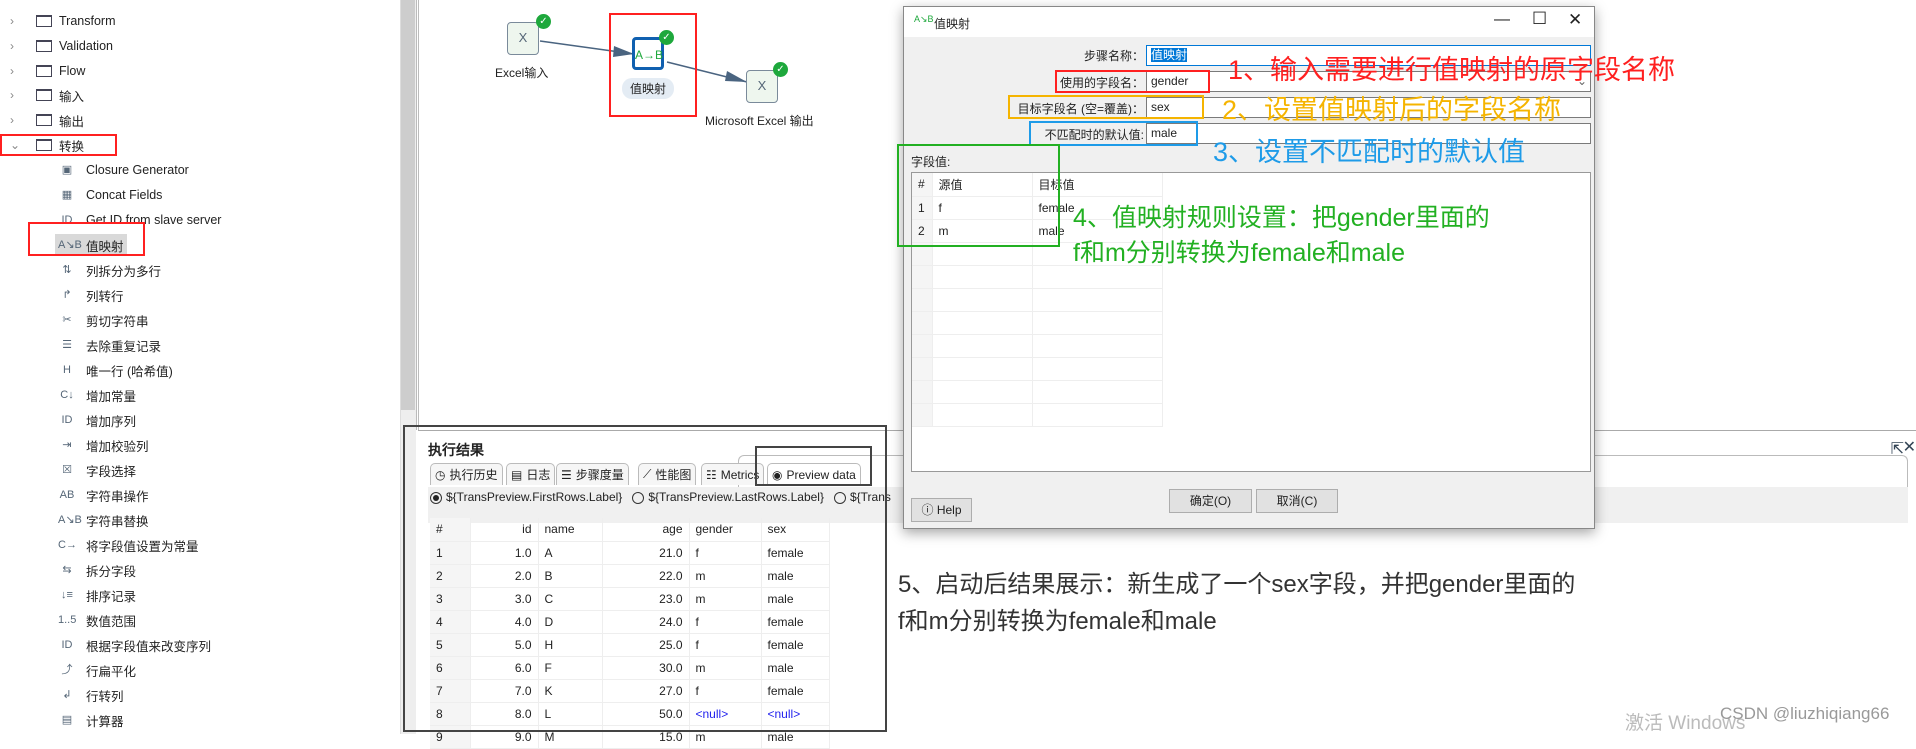 The height and width of the screenshot is (749, 1916). What do you see at coordinates (200, 545) in the screenshot?
I see `tree-step-item: C→ 将字段值设置为常量` at bounding box center [200, 545].